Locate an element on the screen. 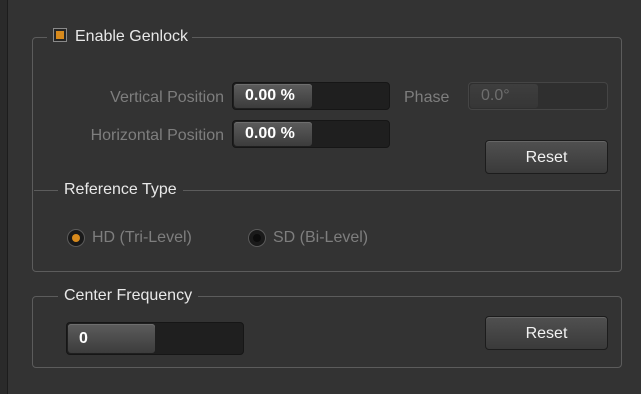 The width and height of the screenshot is (641, 394). center-frequency-label: Center Frequency is located at coordinates (128, 296).